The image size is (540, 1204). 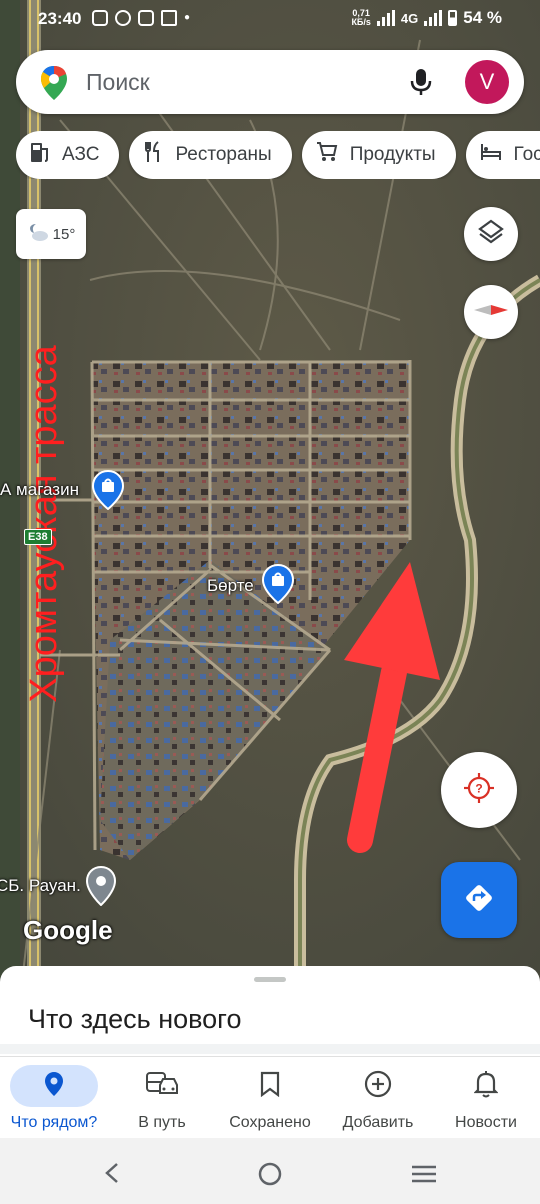 I want to click on recents-icon, so click(x=424, y=1176).